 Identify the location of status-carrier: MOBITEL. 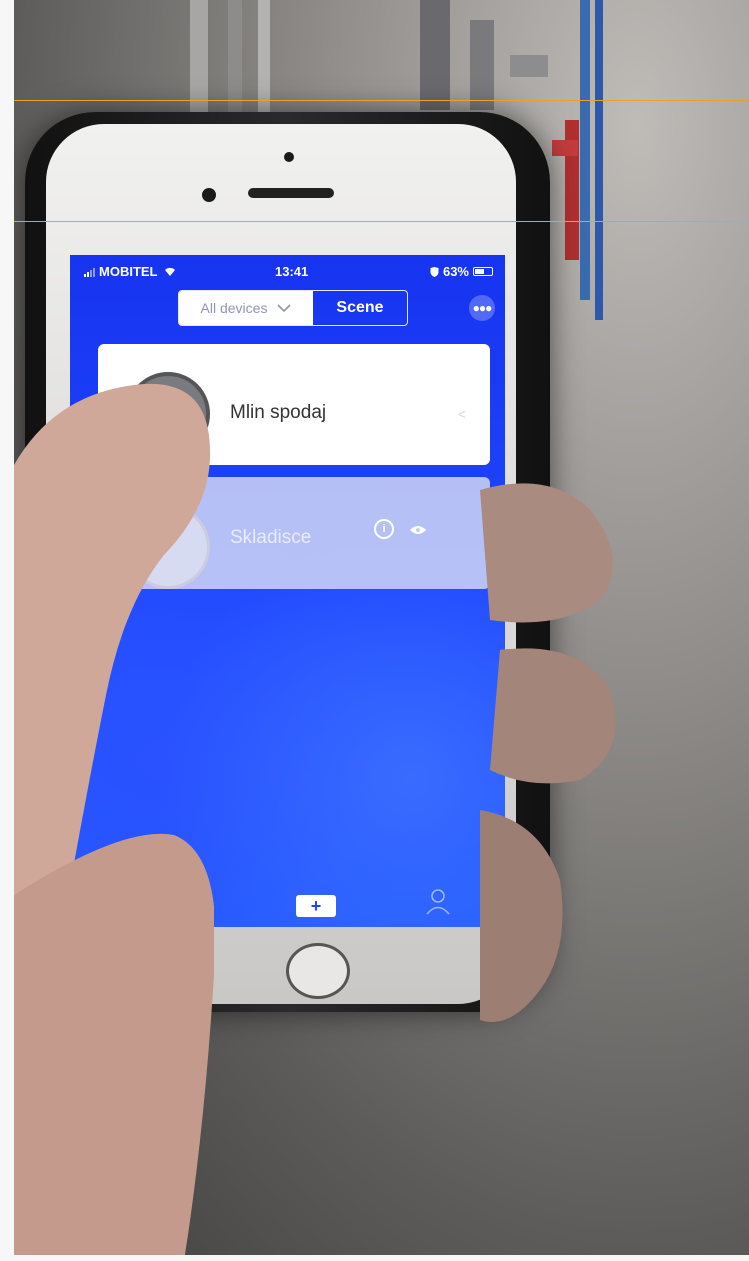
(130, 271).